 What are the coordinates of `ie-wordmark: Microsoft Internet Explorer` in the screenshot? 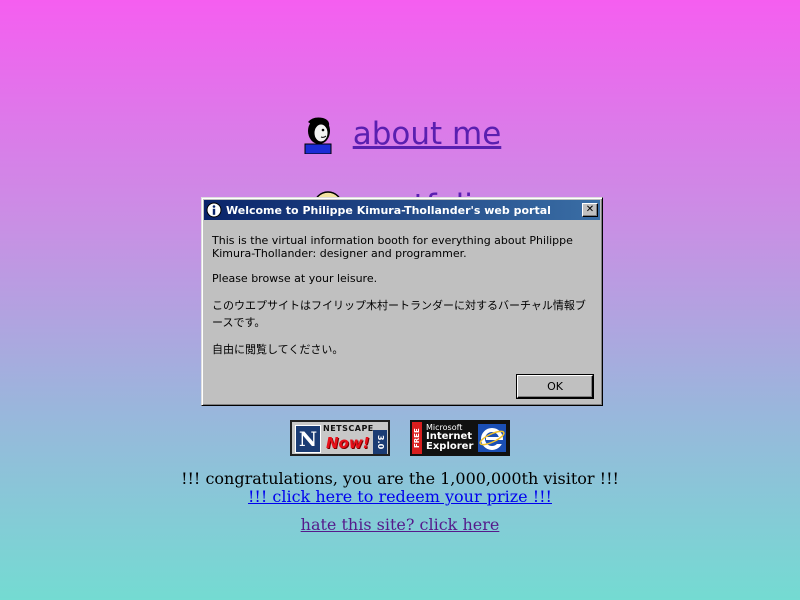 It's located at (449, 437).